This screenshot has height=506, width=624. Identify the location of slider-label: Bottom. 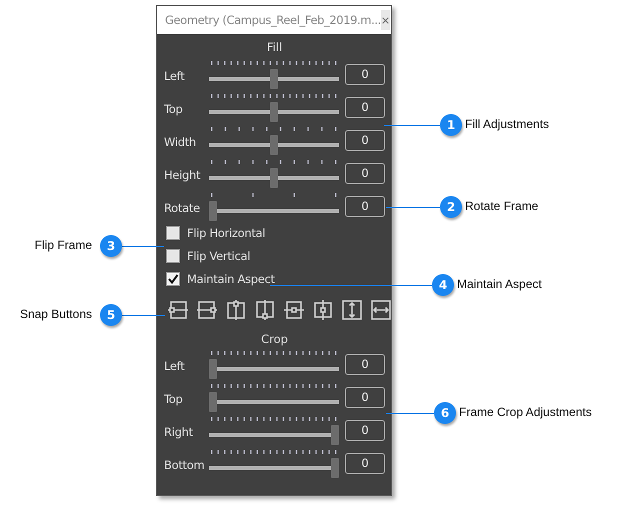
(185, 466).